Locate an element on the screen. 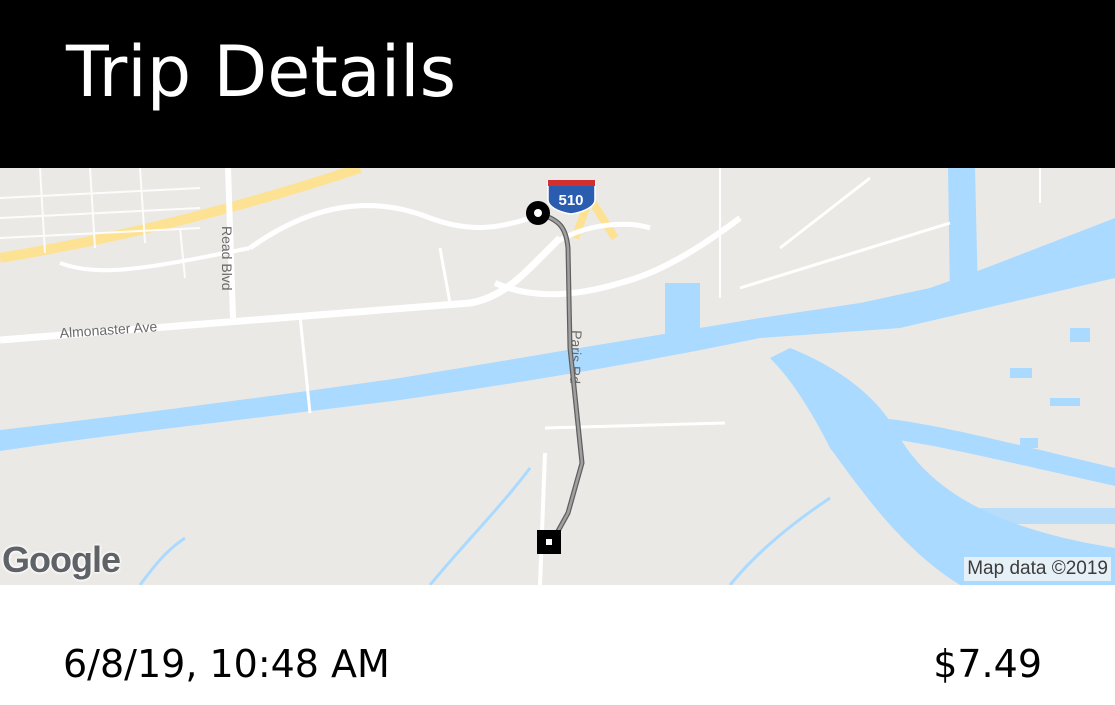 Image resolution: width=1115 pixels, height=705 pixels. page-title: Trip Details is located at coordinates (261, 72).